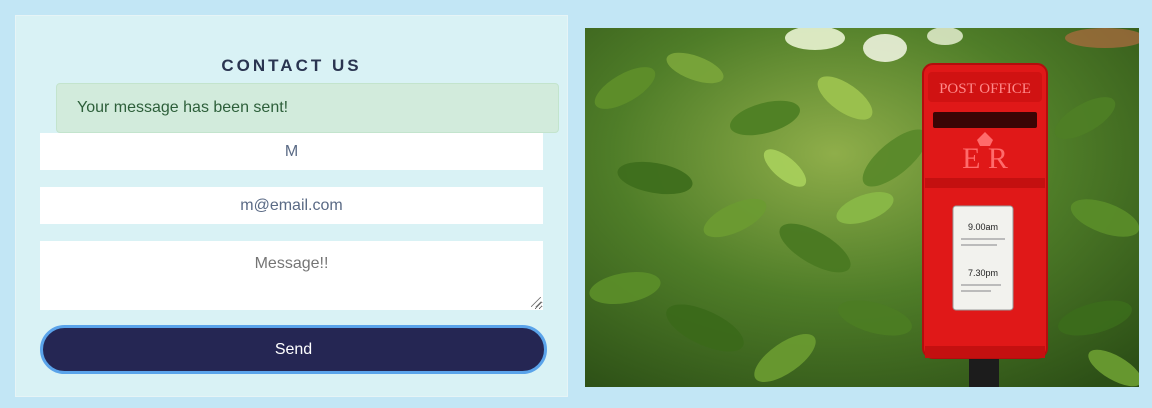 The width and height of the screenshot is (1152, 408). What do you see at coordinates (983, 273) in the screenshot?
I see `collection-time-2: 7.30pm` at bounding box center [983, 273].